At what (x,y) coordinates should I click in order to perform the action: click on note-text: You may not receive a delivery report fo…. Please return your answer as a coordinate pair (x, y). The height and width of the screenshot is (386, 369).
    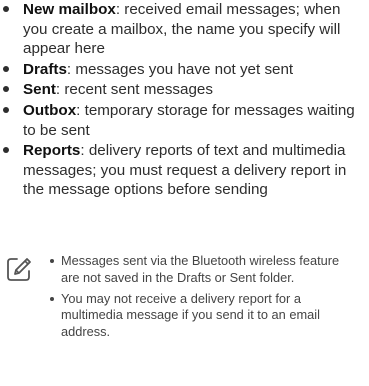
    Looking at the image, I should click on (190, 315).